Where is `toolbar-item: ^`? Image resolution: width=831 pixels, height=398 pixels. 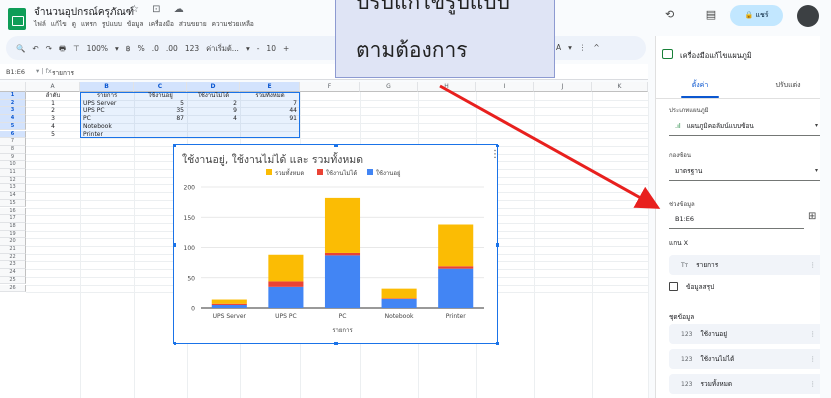
toolbar-item: ^ is located at coordinates (596, 47).